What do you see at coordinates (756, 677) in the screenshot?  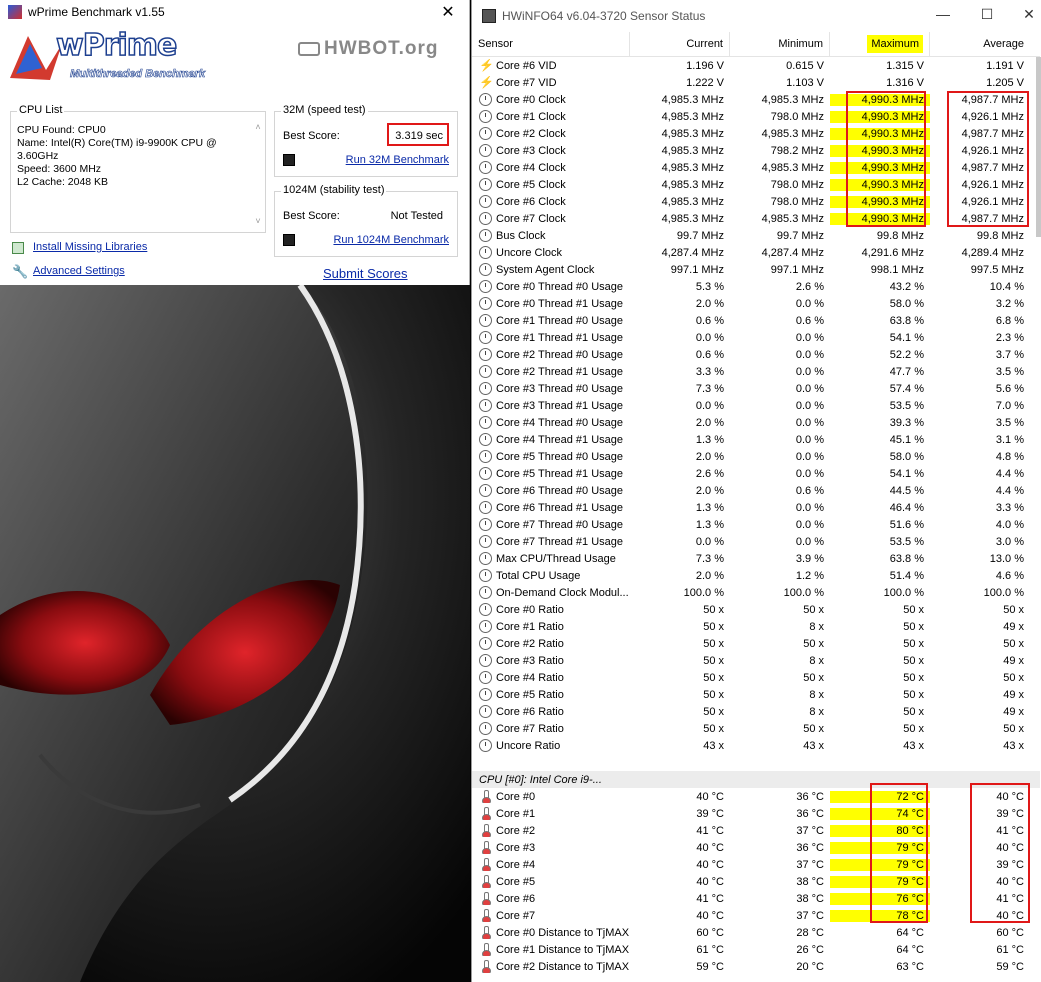 I see `sensor-row: Core #4 Ratio 50 x 50 x 50 x 50 x` at bounding box center [756, 677].